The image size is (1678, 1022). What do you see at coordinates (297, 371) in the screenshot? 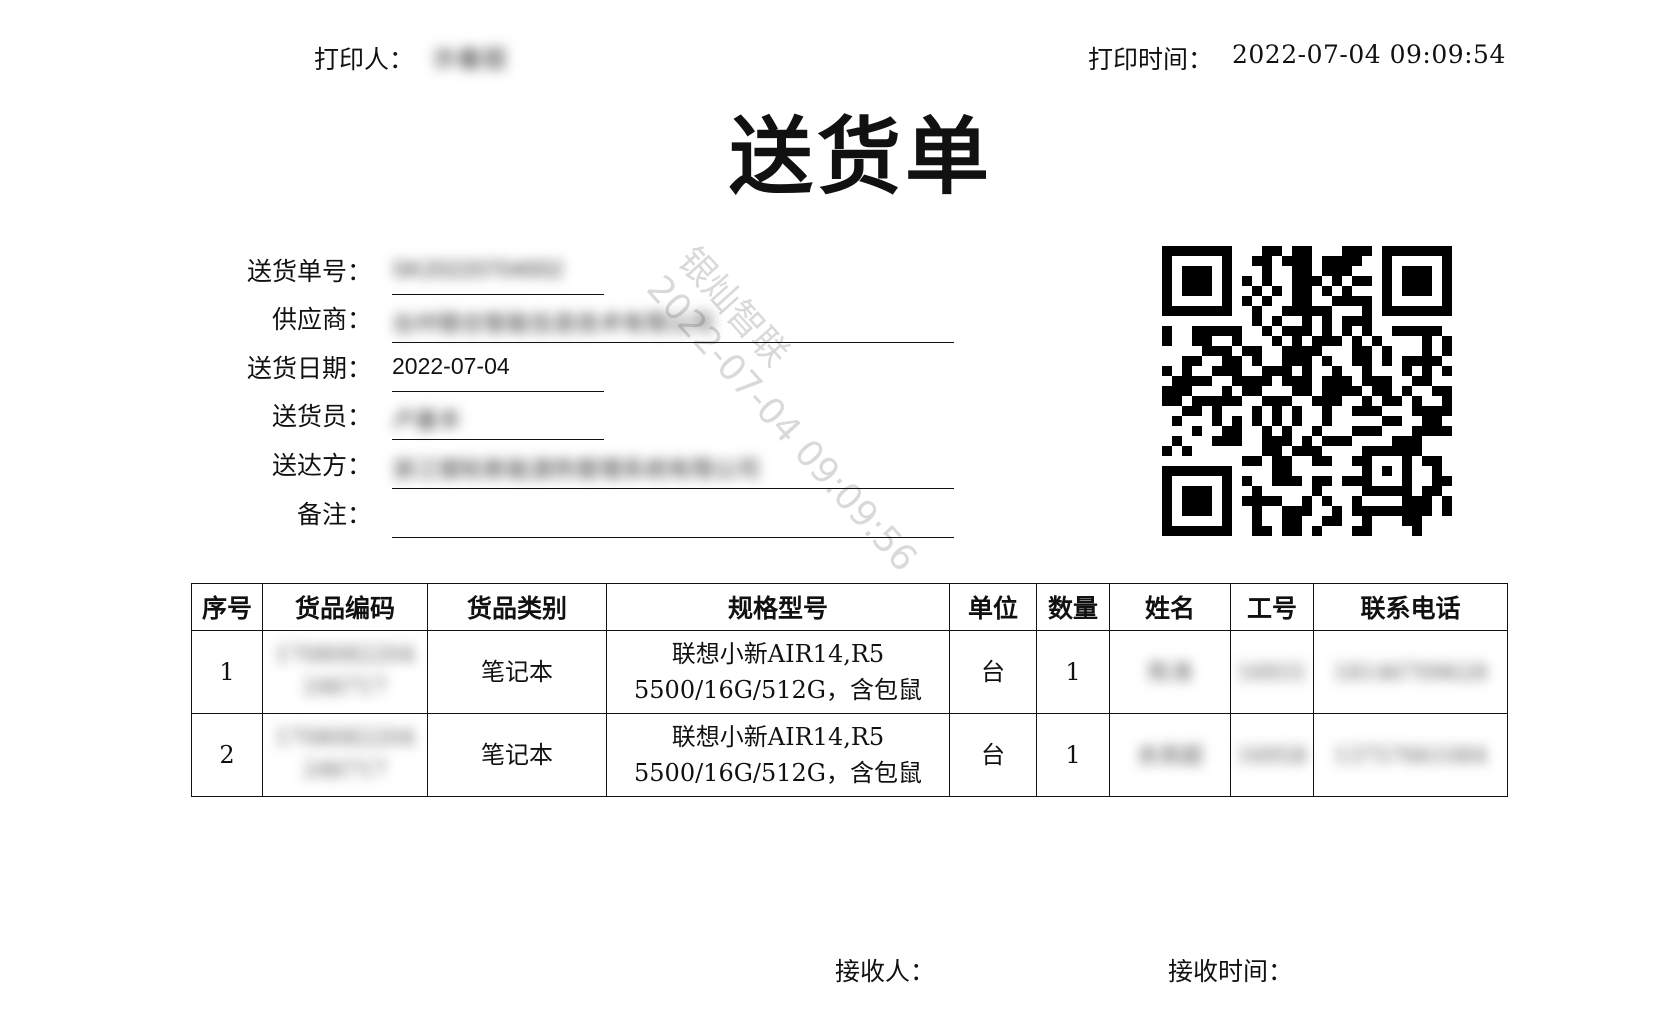
I see `date-label-wrap: 送货日期：` at bounding box center [297, 371].